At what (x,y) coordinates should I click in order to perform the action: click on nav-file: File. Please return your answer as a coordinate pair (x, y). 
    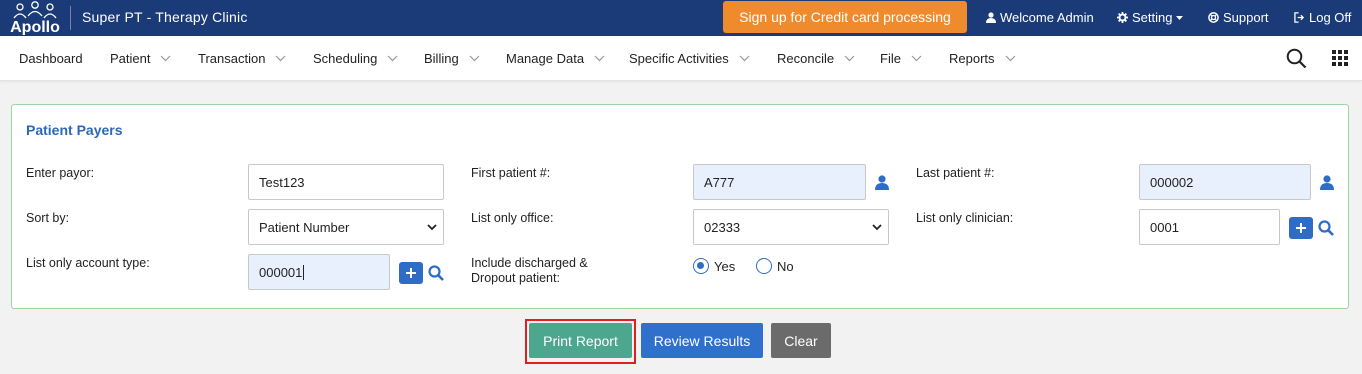
    Looking at the image, I should click on (901, 58).